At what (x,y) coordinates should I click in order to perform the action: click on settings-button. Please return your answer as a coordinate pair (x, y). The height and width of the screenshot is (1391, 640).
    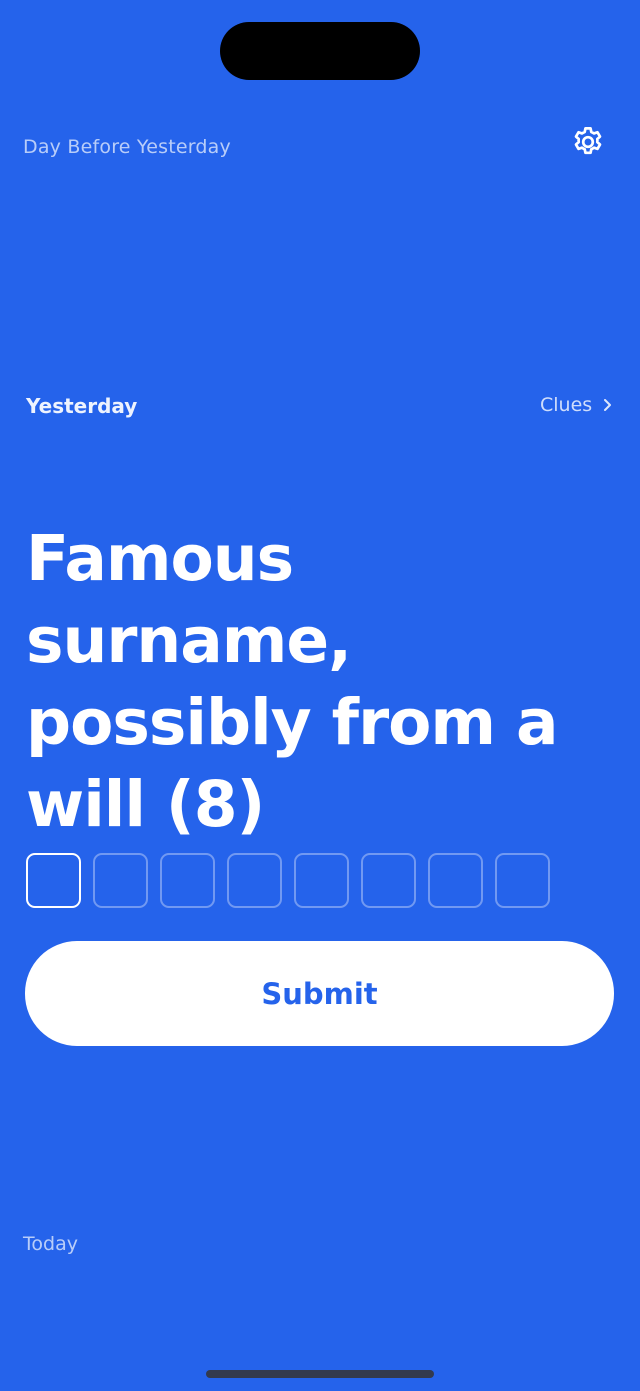
    Looking at the image, I should click on (588, 142).